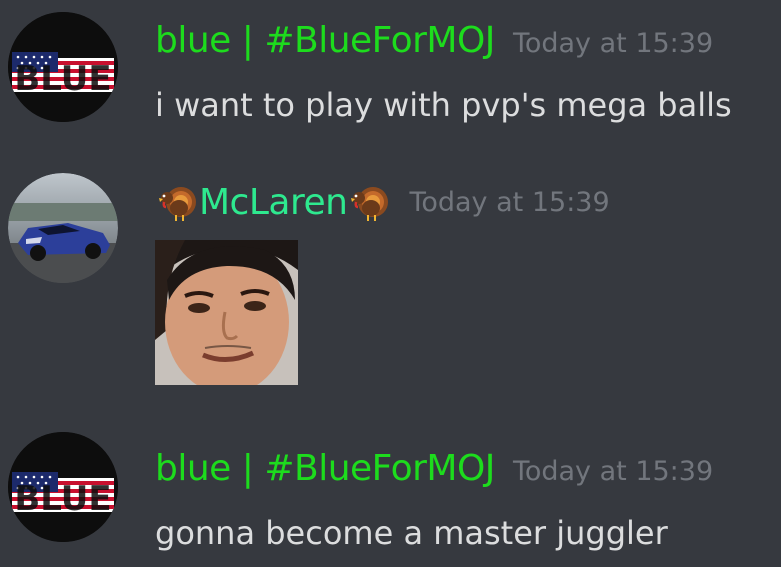 This screenshot has width=781, height=567. I want to click on message-text: i want to play with pvp's mega balls, so click(443, 105).